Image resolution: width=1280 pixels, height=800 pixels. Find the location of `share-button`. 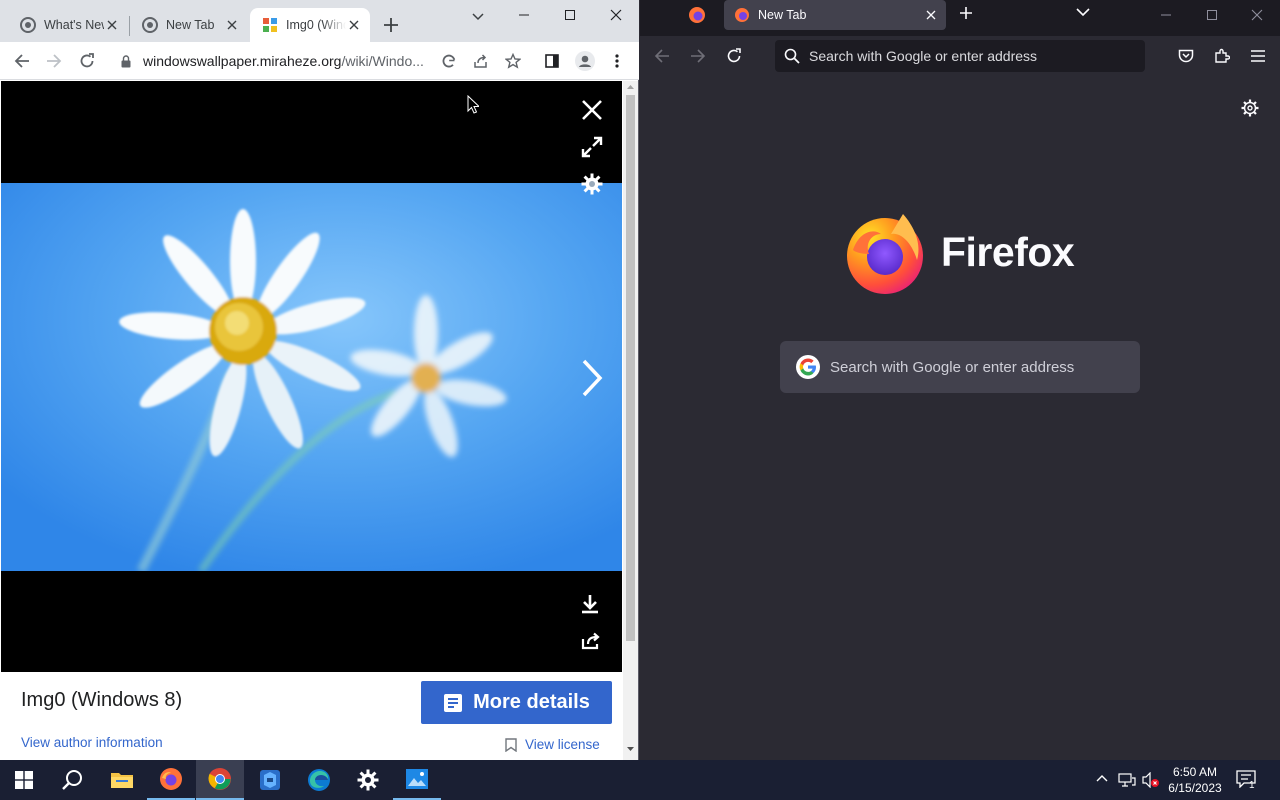

share-button is located at coordinates (481, 61).